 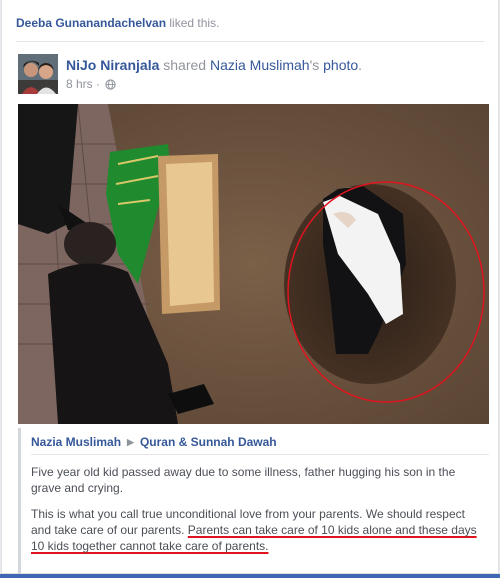 I want to click on triangle-right-icon: ▶, so click(x=130, y=442).